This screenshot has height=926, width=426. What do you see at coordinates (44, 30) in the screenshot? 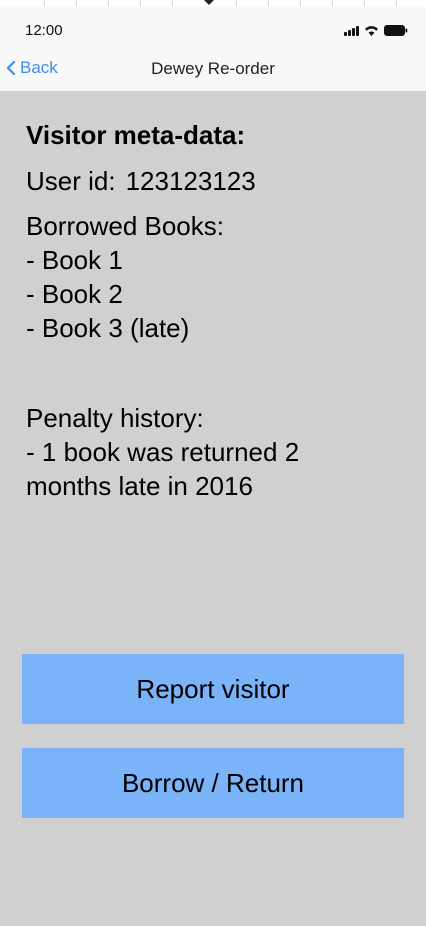
I see `status-time: 12:00` at bounding box center [44, 30].